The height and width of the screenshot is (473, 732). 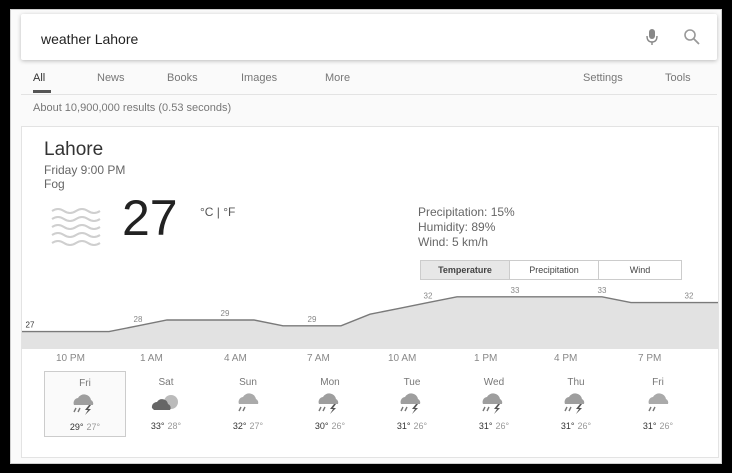 What do you see at coordinates (554, 270) in the screenshot?
I see `precipitation-button: Precipitation` at bounding box center [554, 270].